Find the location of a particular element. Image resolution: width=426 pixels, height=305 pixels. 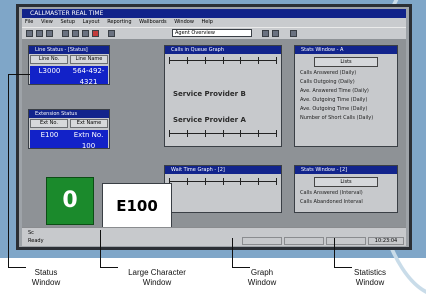

layout-icon is located at coordinates (111, 33).